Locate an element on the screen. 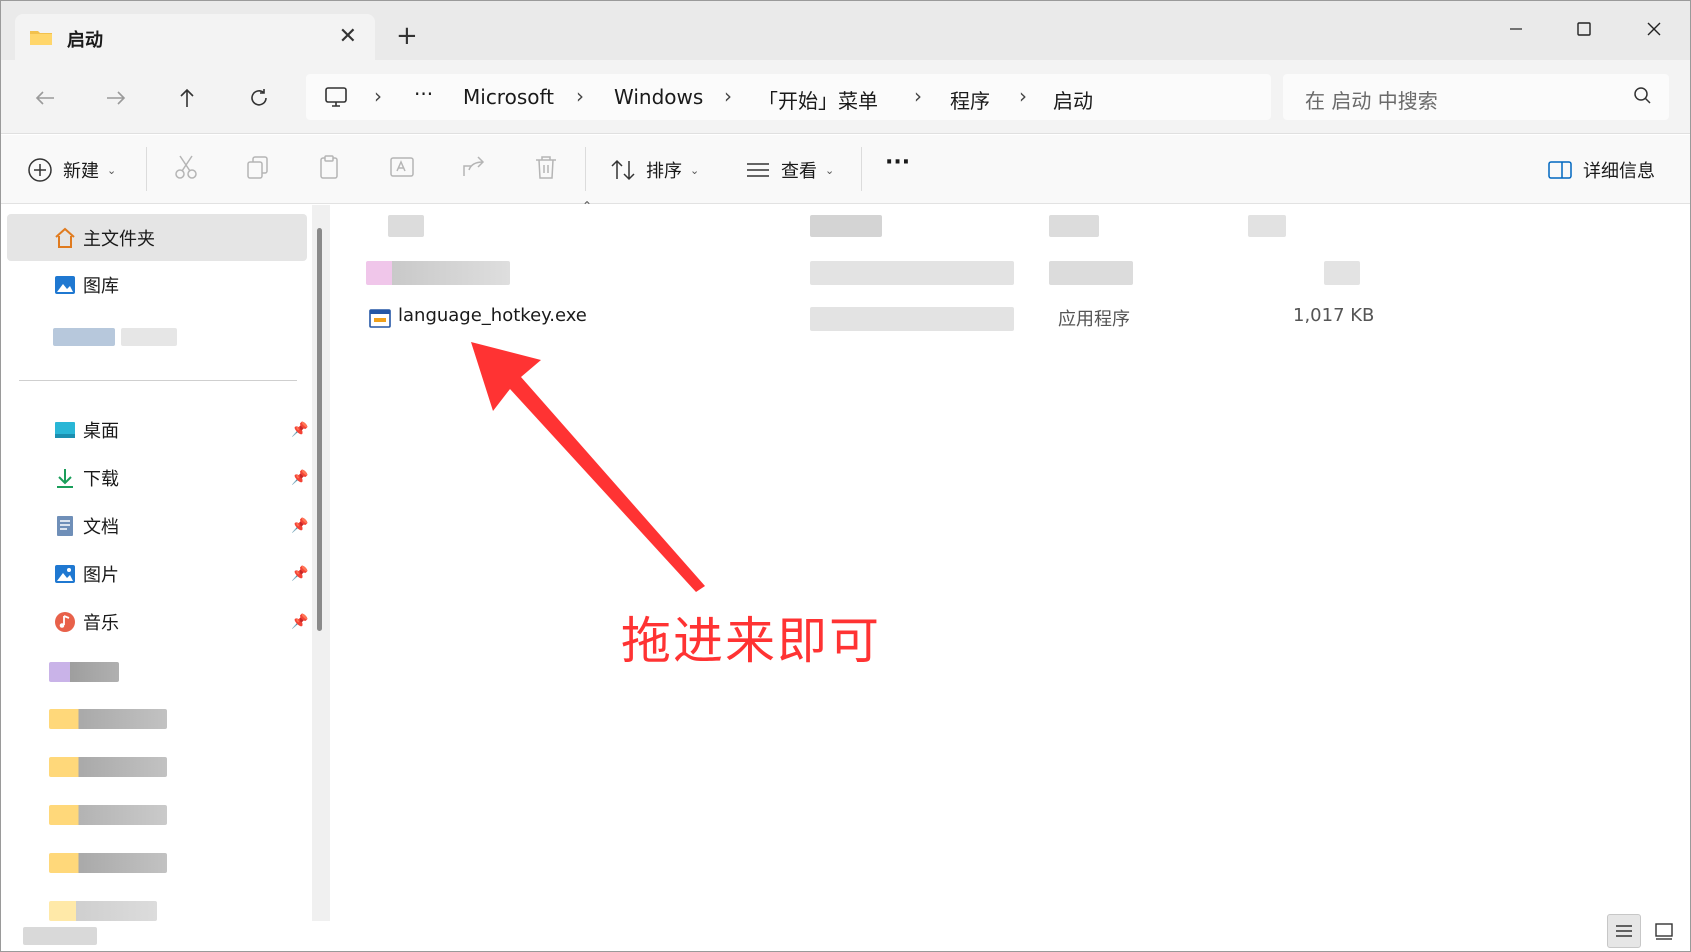  sidebar-item-documents: 文档 📌 is located at coordinates (157, 525).